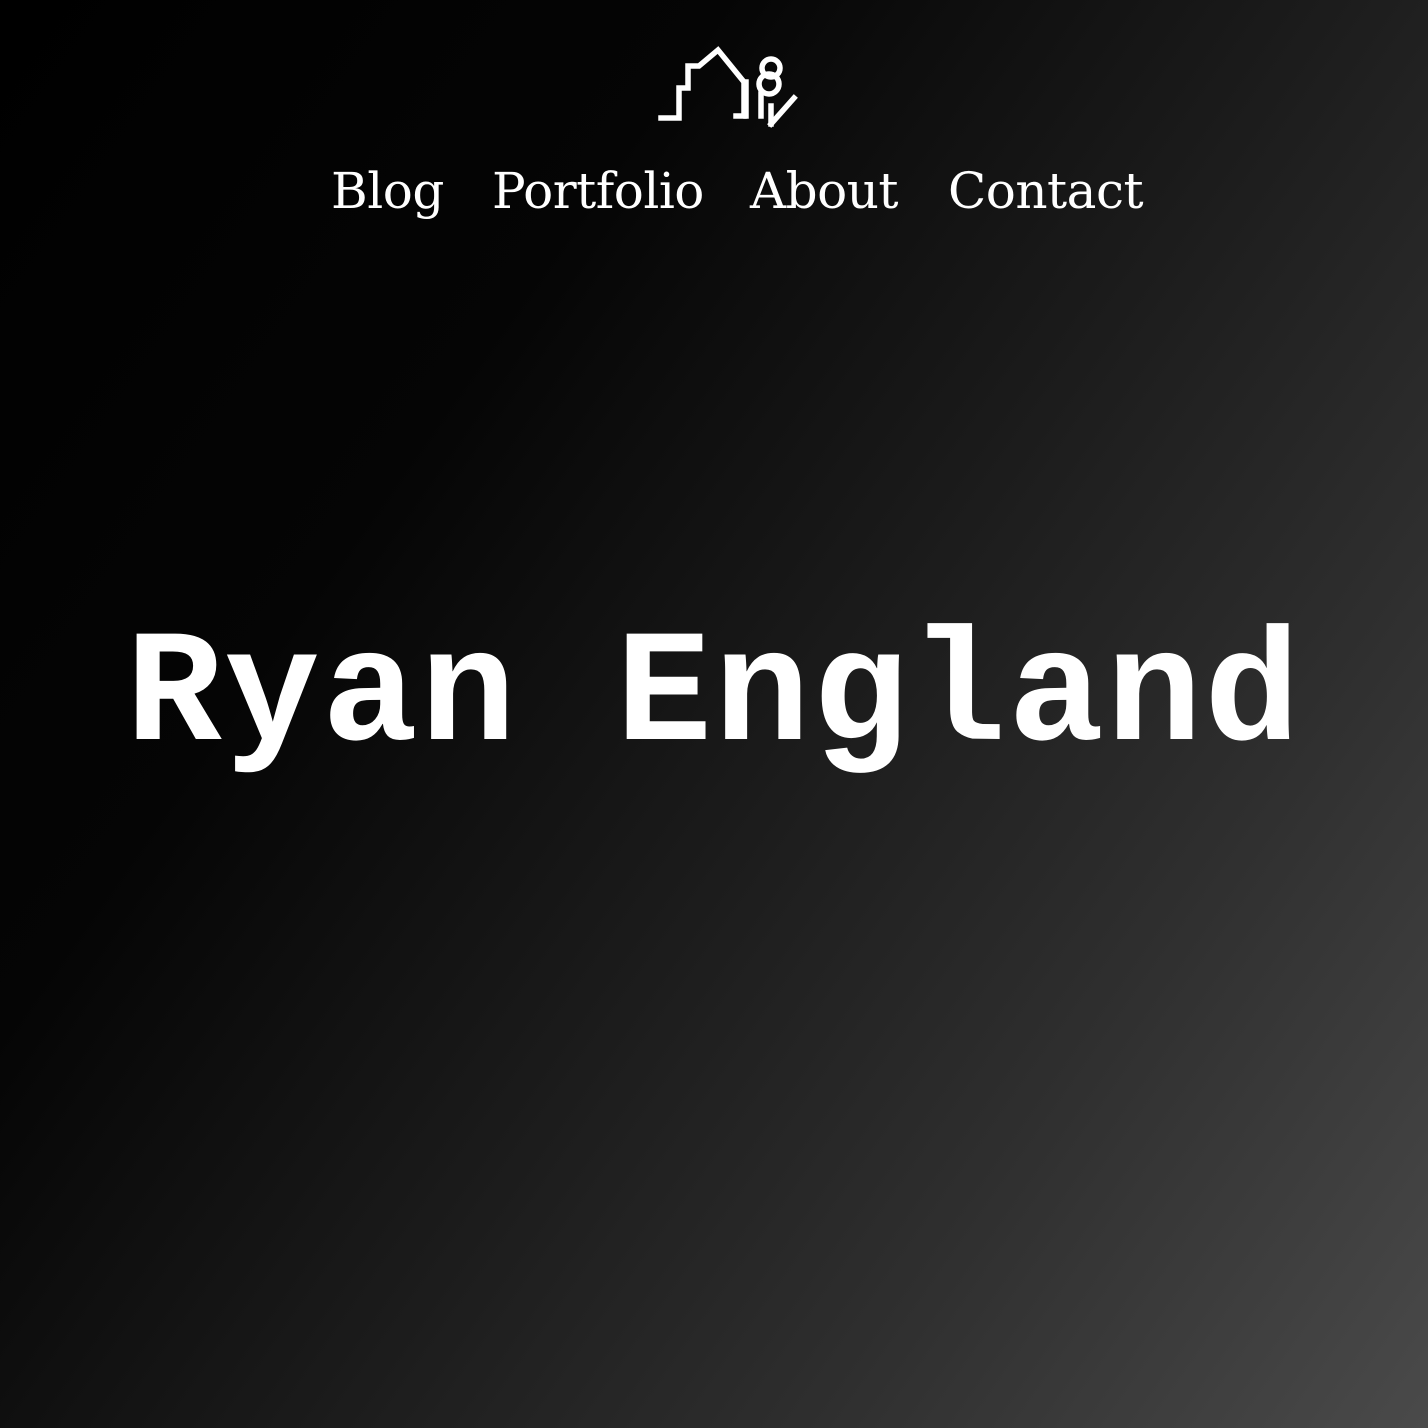  Describe the element at coordinates (714, 193) in the screenshot. I see `main-nav: Blog Portfolio About Contact` at that location.